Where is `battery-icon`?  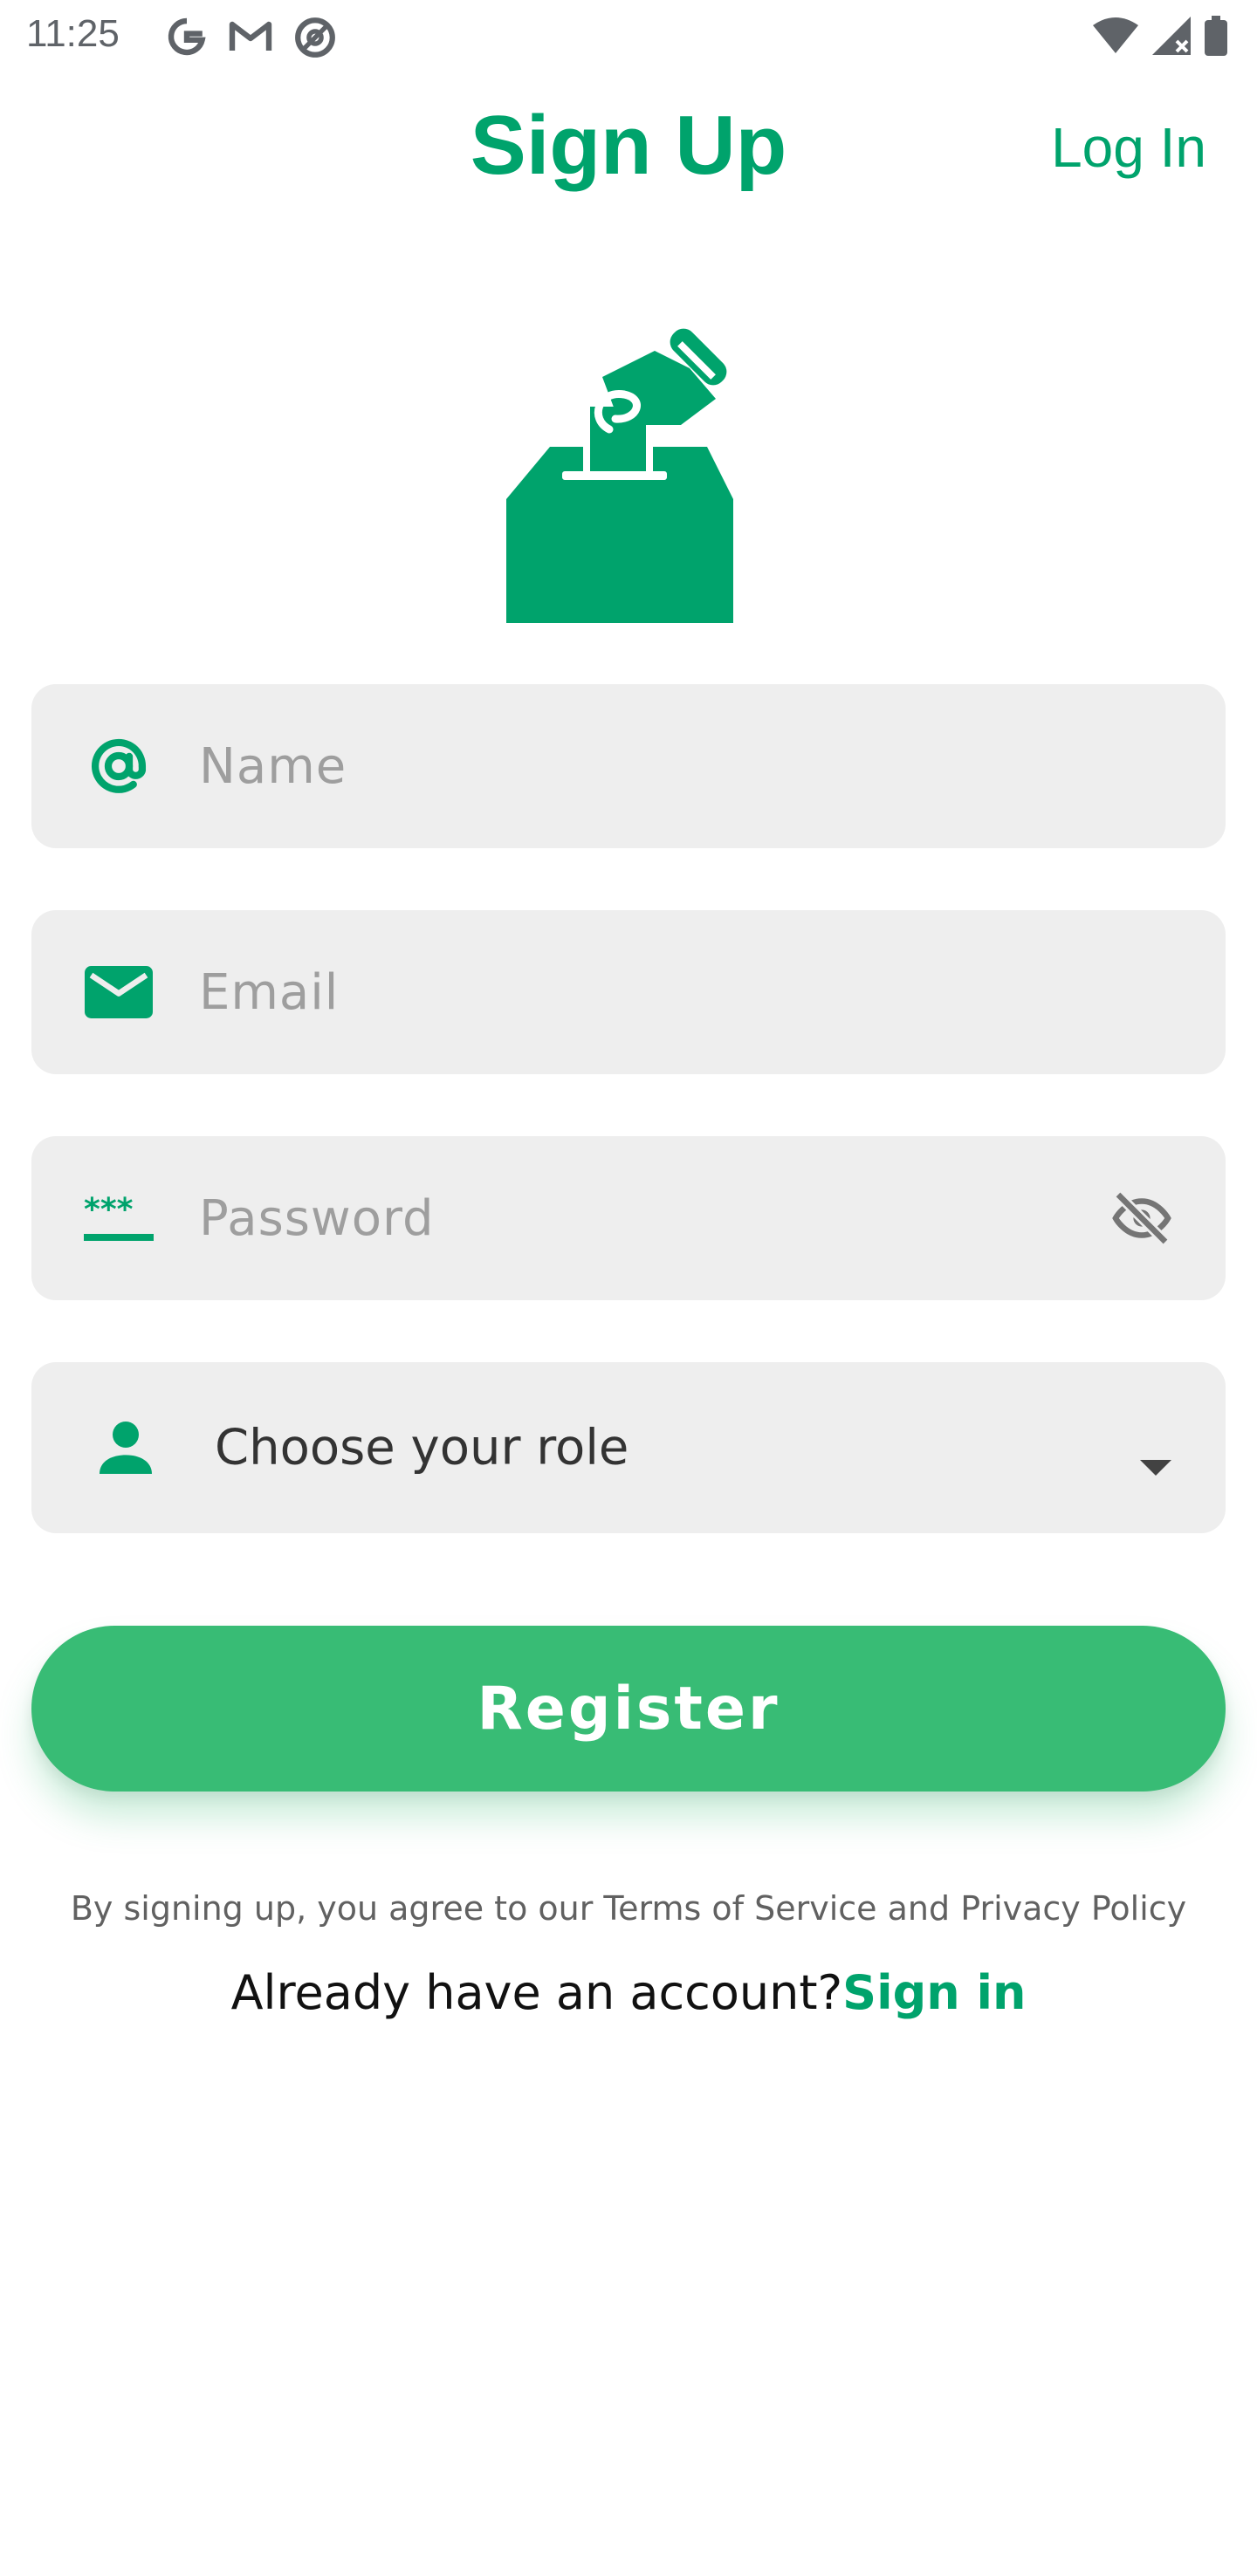 battery-icon is located at coordinates (1216, 36).